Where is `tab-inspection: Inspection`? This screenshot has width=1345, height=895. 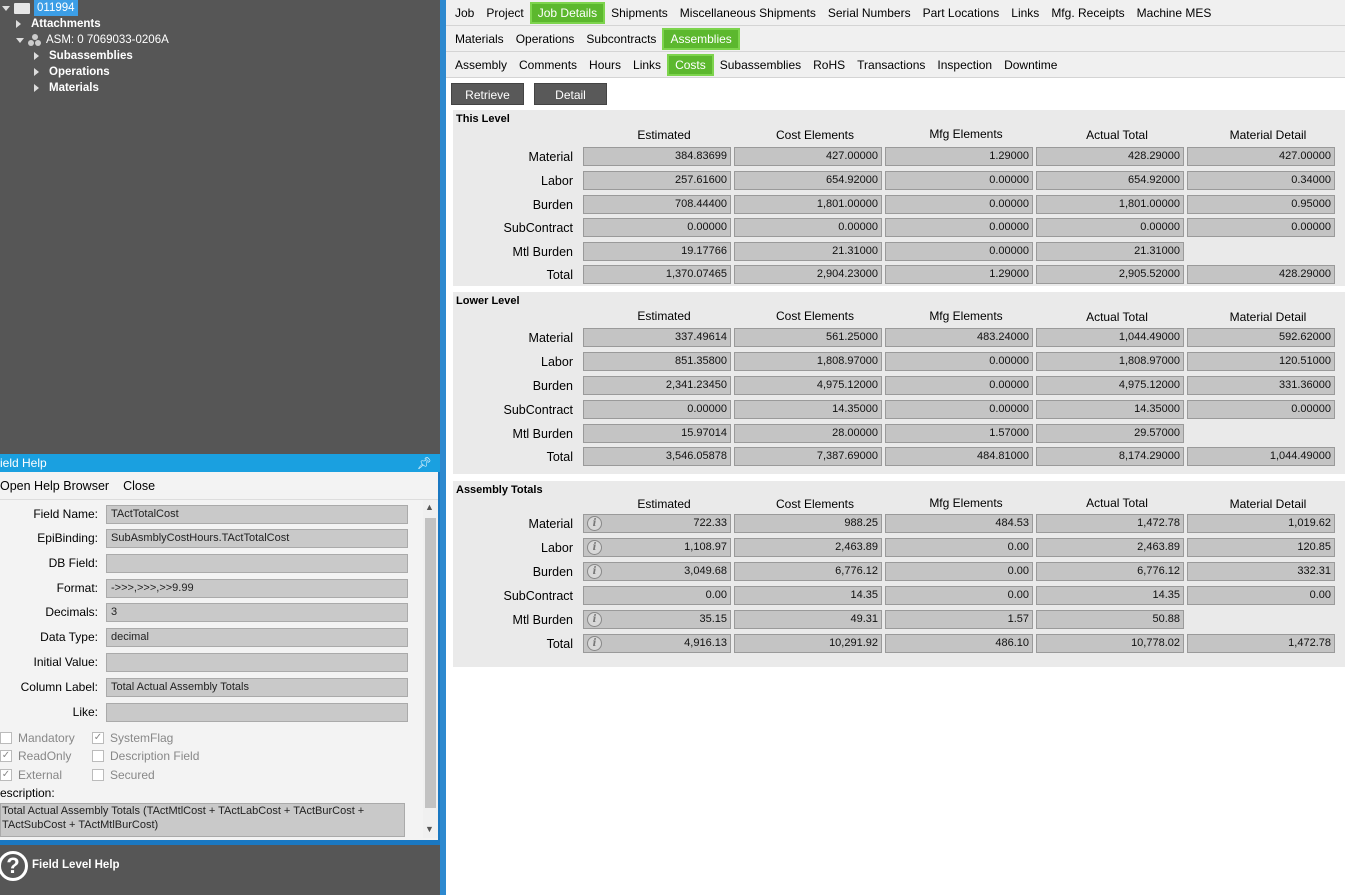 tab-inspection: Inspection is located at coordinates (964, 65).